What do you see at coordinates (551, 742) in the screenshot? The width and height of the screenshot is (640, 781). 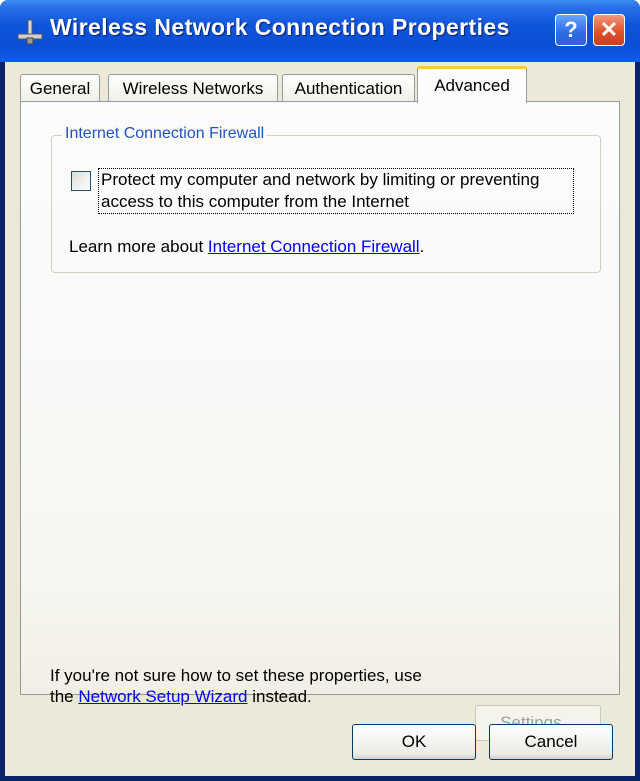 I see `cancel-button: Cancel` at bounding box center [551, 742].